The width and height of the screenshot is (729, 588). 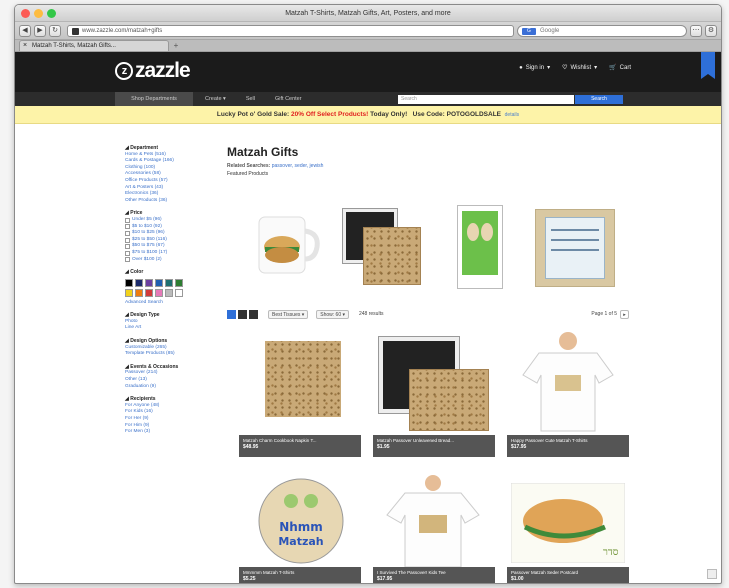 What do you see at coordinates (165, 387) in the screenshot?
I see `filter-link: Graduation (9)` at bounding box center [165, 387].